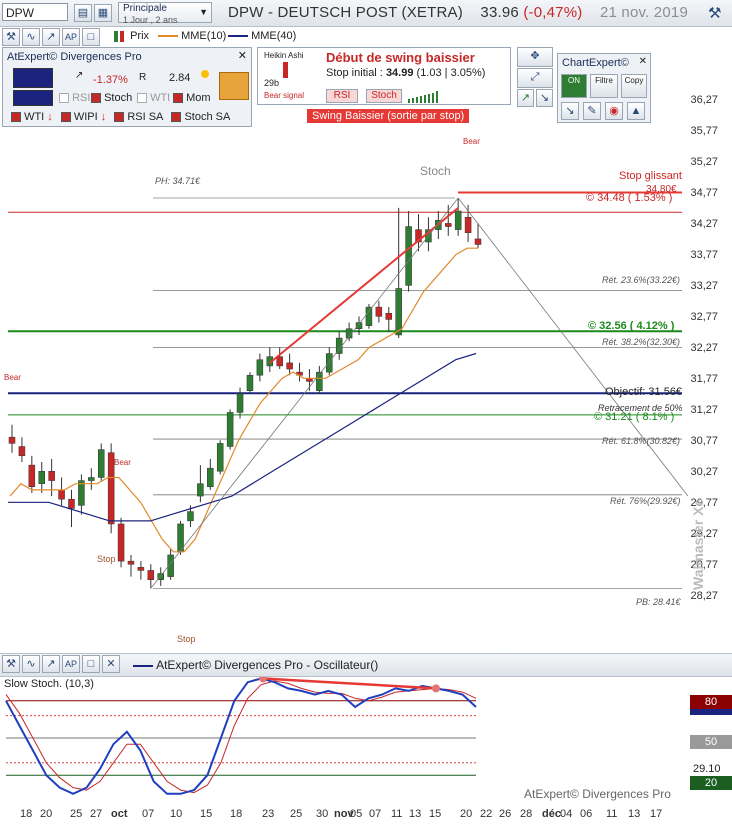 The height and width of the screenshot is (824, 732). I want to click on chart-down-icon: ↘, so click(544, 98).